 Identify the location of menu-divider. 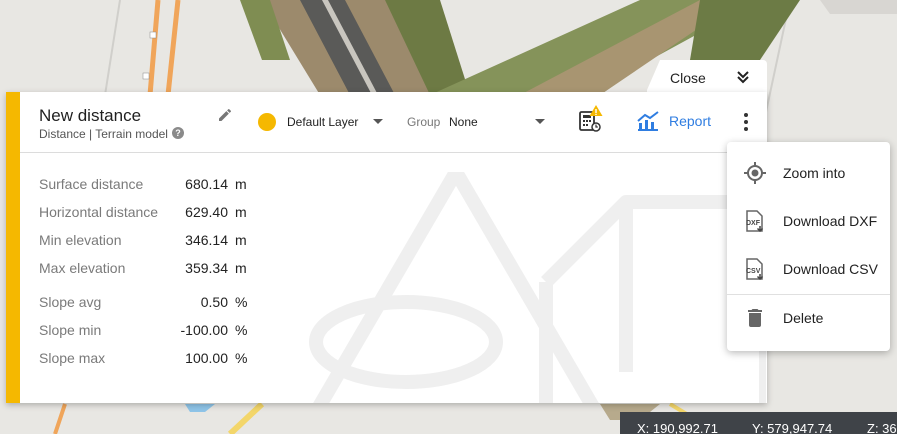
(808, 294).